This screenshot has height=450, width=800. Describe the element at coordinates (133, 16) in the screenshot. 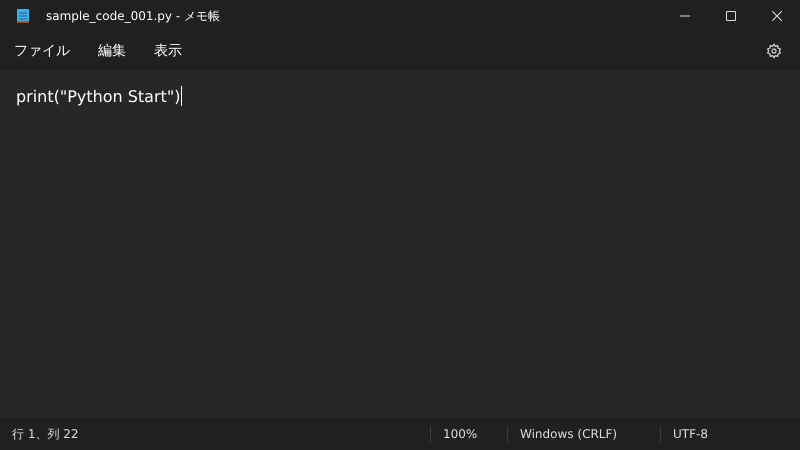

I see `window-title: sample_code_001.py - メモ帳` at that location.